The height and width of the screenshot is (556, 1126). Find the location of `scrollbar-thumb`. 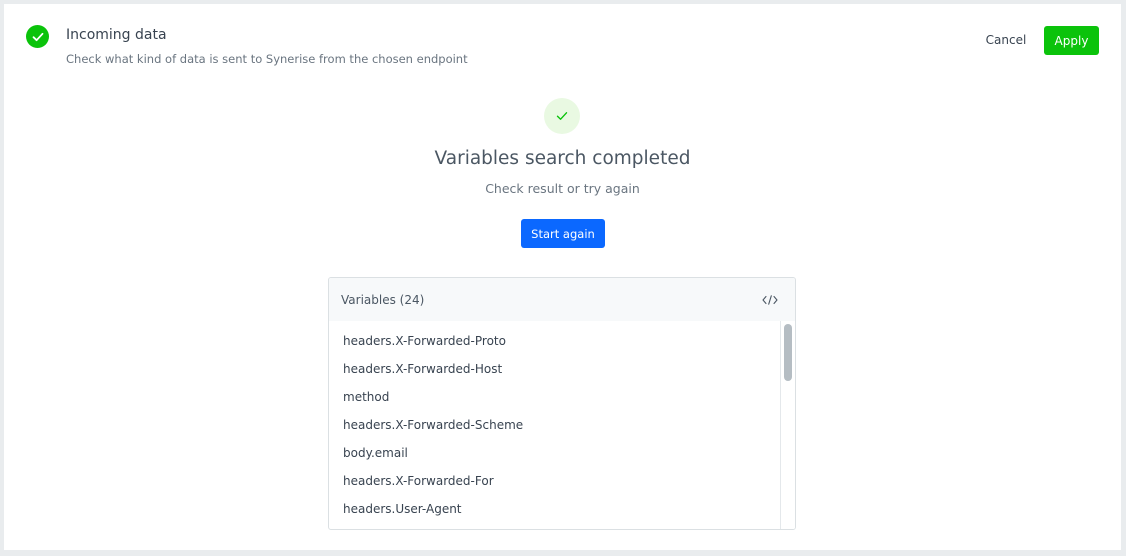

scrollbar-thumb is located at coordinates (788, 352).